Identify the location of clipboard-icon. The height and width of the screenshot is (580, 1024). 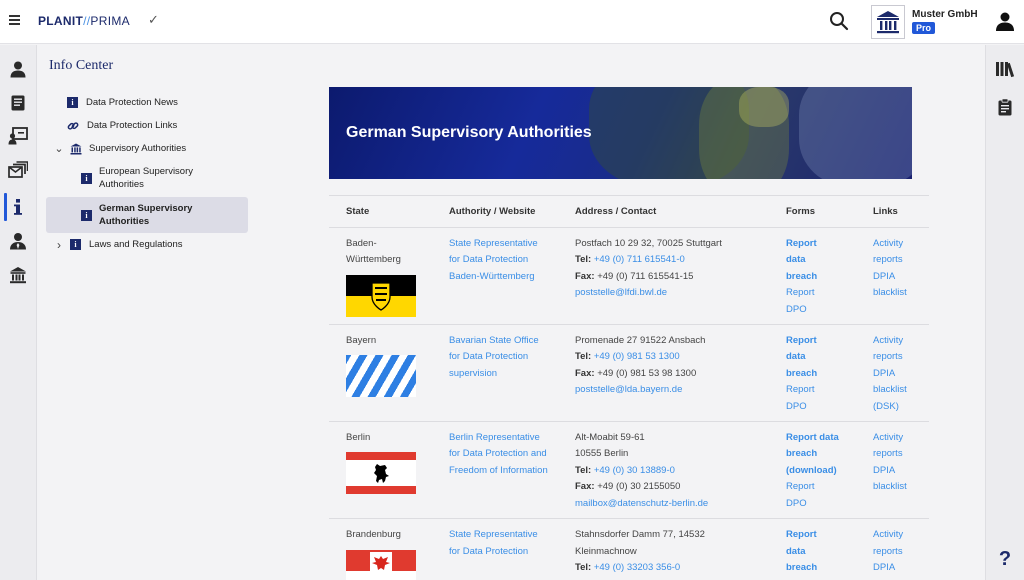
(1005, 107).